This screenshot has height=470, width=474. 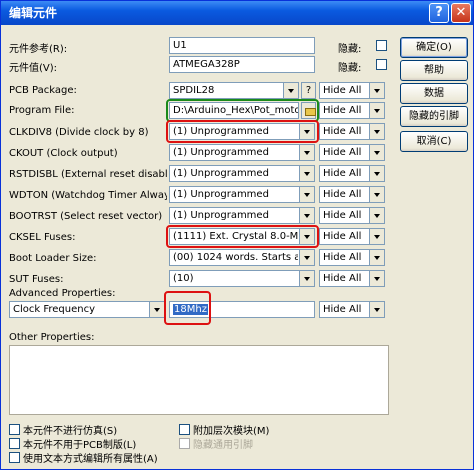 I want to click on part-value-hide-label: 隐藏:, so click(x=350, y=68).